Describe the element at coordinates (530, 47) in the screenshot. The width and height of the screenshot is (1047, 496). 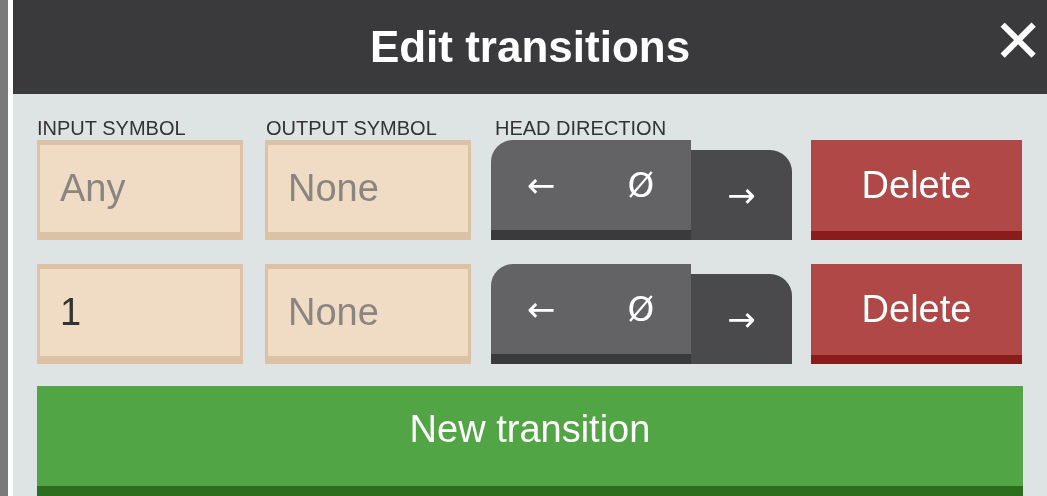
I see `dialog-title: Edit transitions` at that location.